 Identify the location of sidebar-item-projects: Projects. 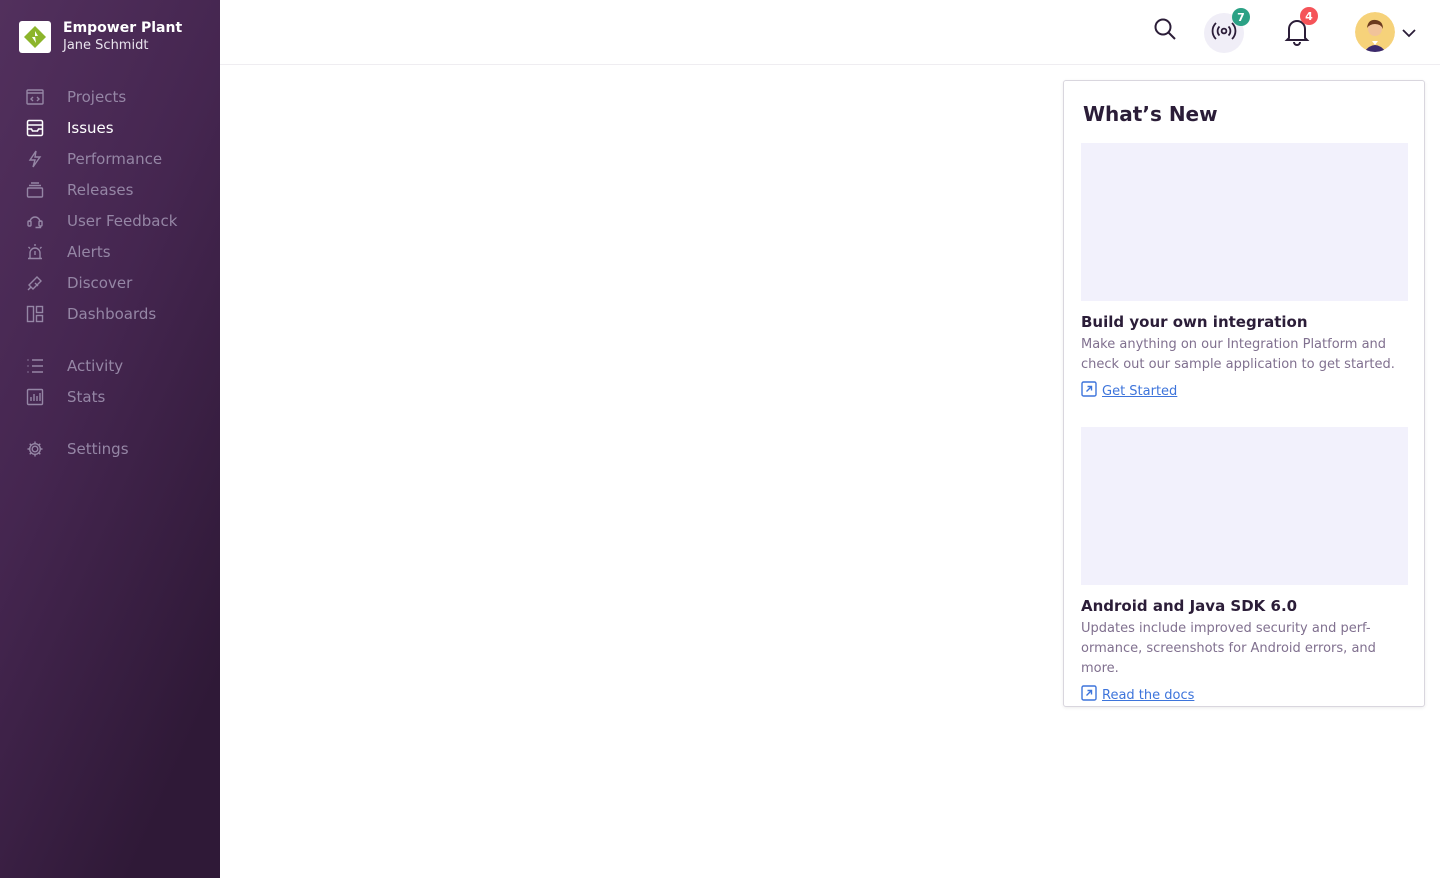
(110, 96).